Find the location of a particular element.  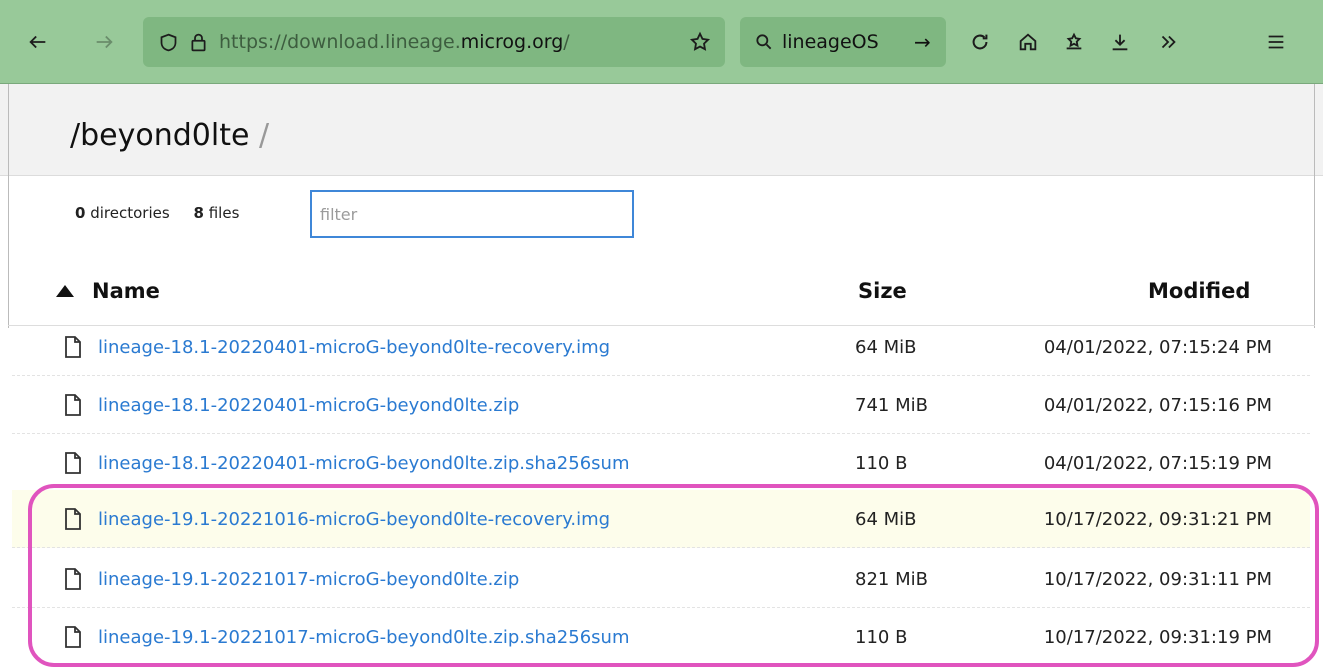

file-modified: 10/17/2022, 09:31:21 PM is located at coordinates (1157, 519).